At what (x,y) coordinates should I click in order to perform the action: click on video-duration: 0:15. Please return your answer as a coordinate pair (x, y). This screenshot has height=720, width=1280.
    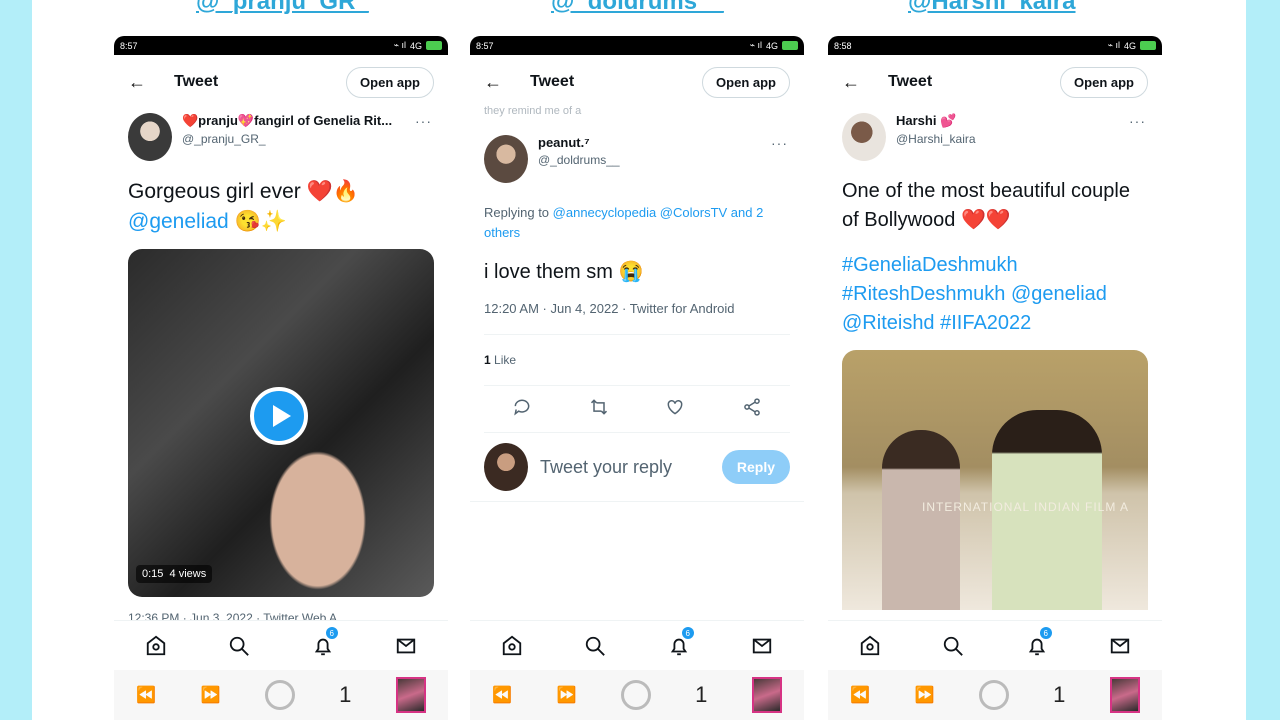
    Looking at the image, I should click on (153, 574).